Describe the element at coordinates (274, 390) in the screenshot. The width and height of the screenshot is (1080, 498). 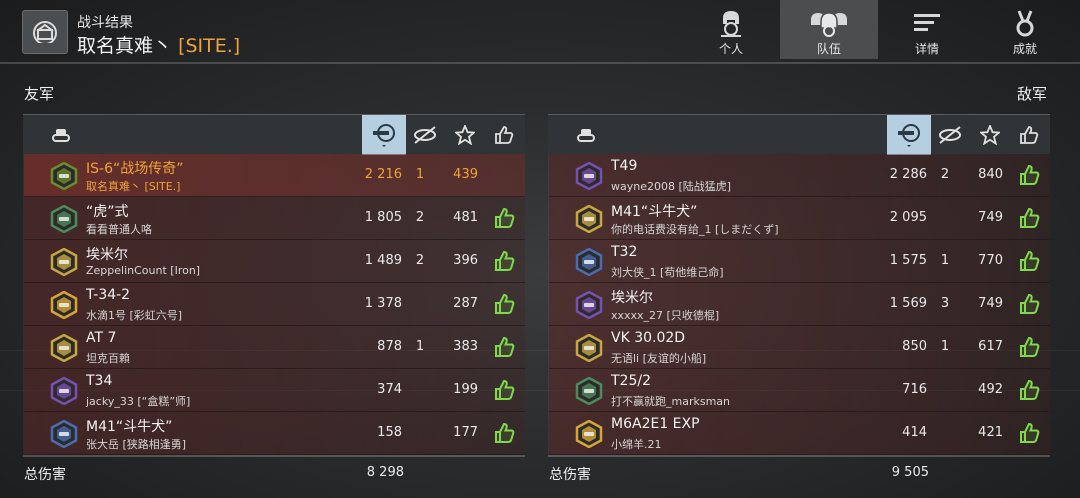
I see `table-row: T34 jacky_33 [“盒糕”师] 374 199` at that location.